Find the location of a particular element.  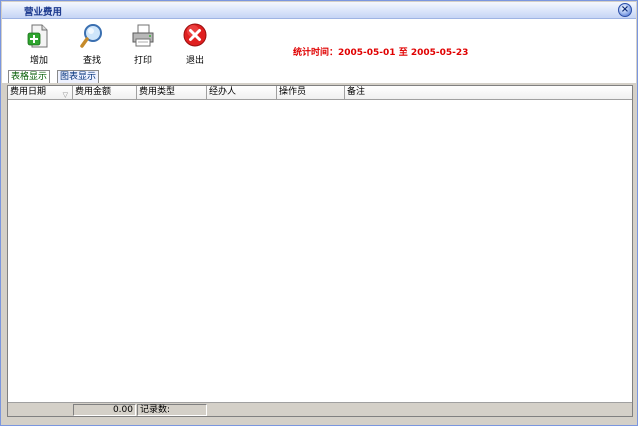

grid-header: 费用日期 ▽ 费用金额 费用类型 经办人 操作员 备注 is located at coordinates (320, 93).